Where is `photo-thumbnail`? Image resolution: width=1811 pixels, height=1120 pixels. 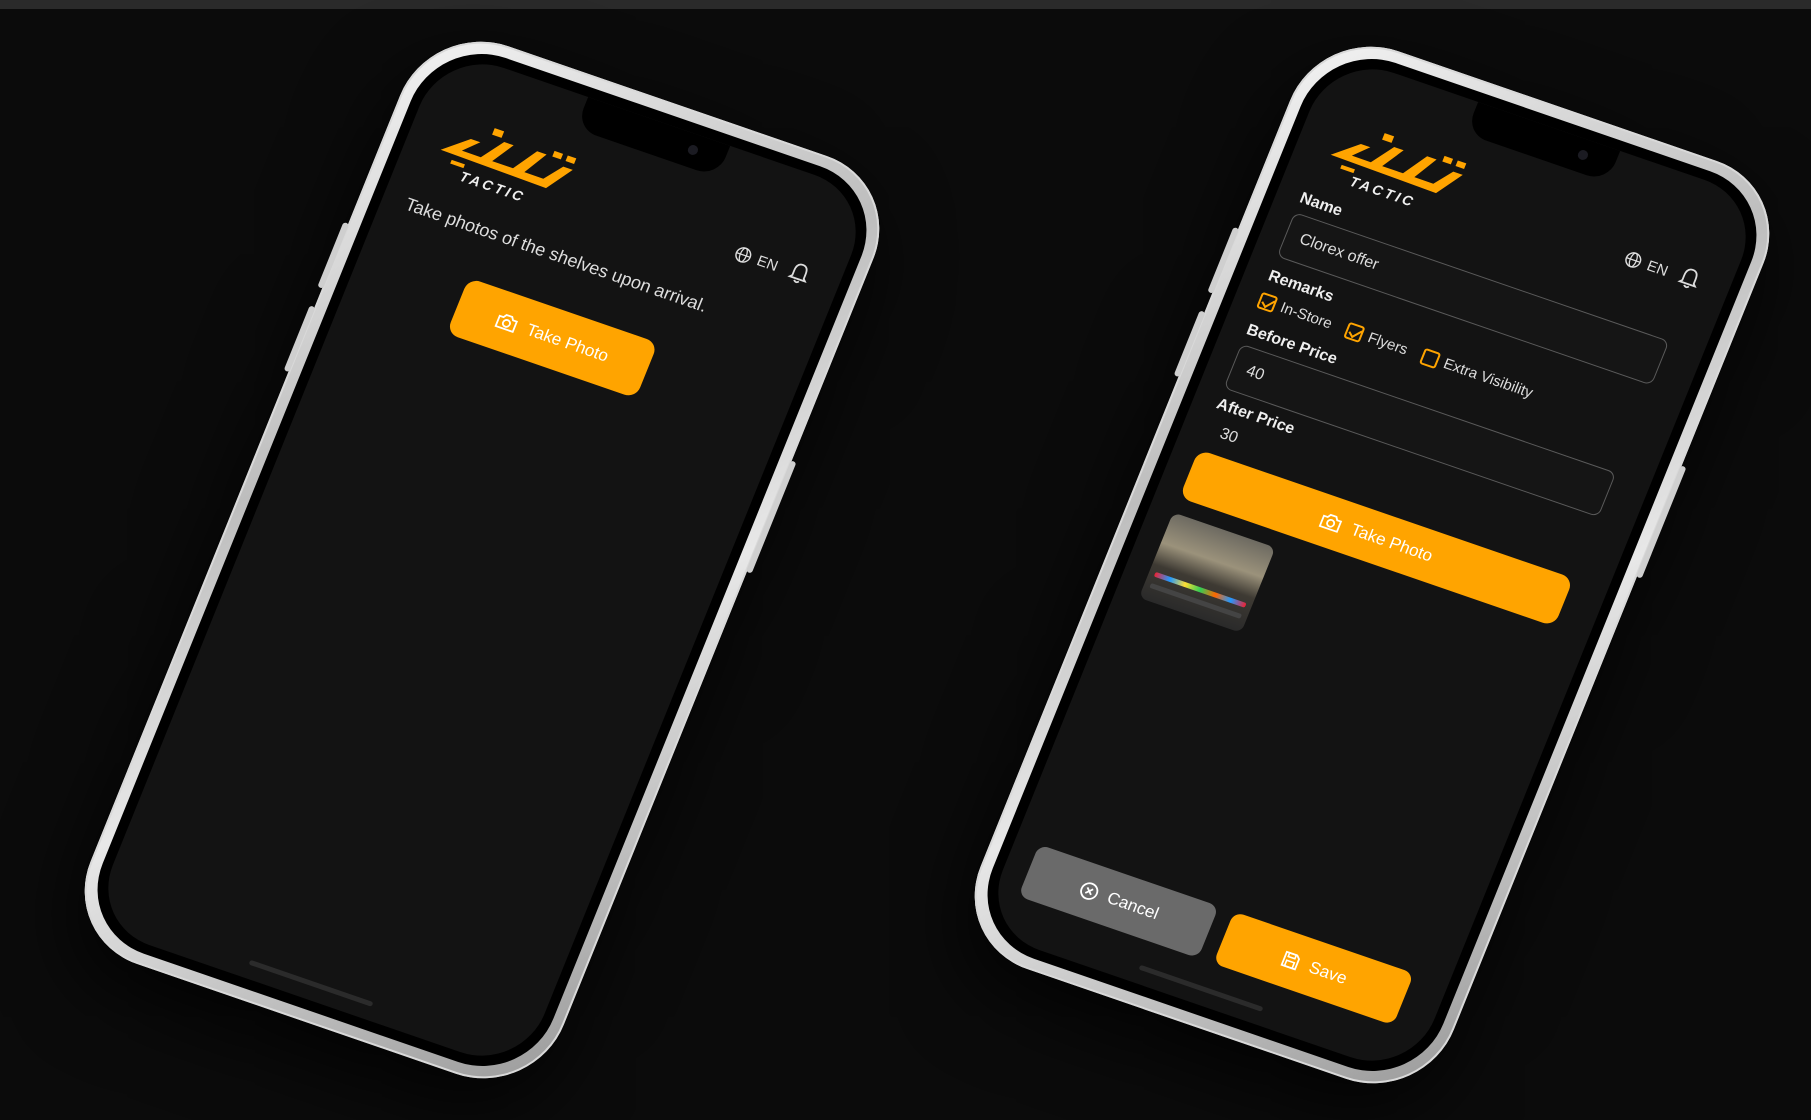 photo-thumbnail is located at coordinates (1207, 572).